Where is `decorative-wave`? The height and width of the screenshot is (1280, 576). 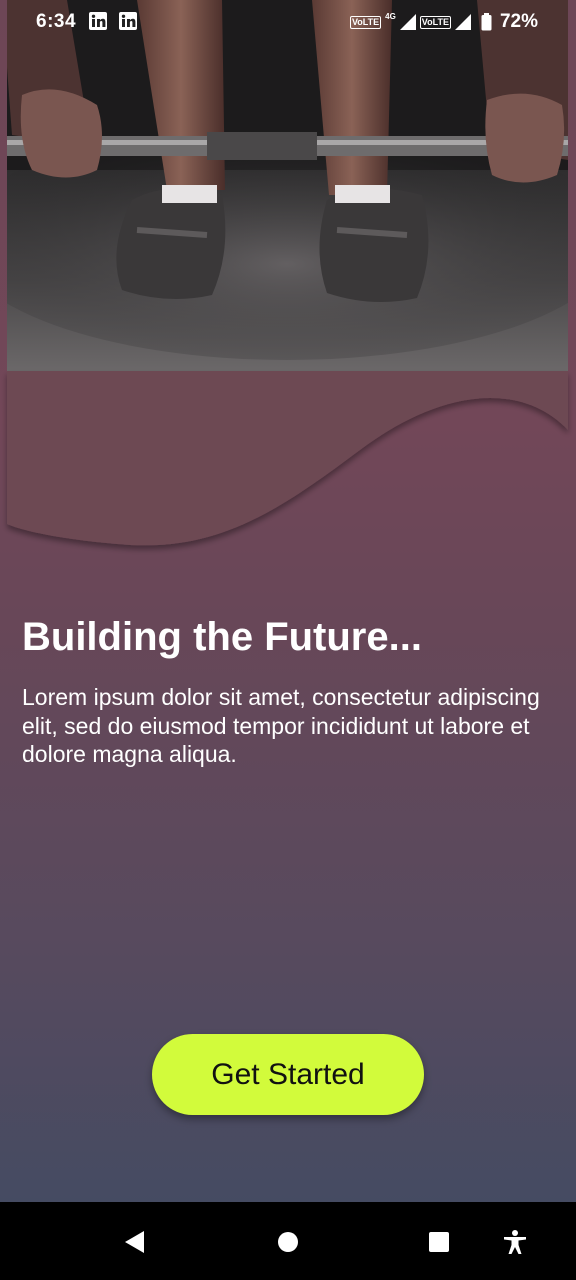 decorative-wave is located at coordinates (287, 458).